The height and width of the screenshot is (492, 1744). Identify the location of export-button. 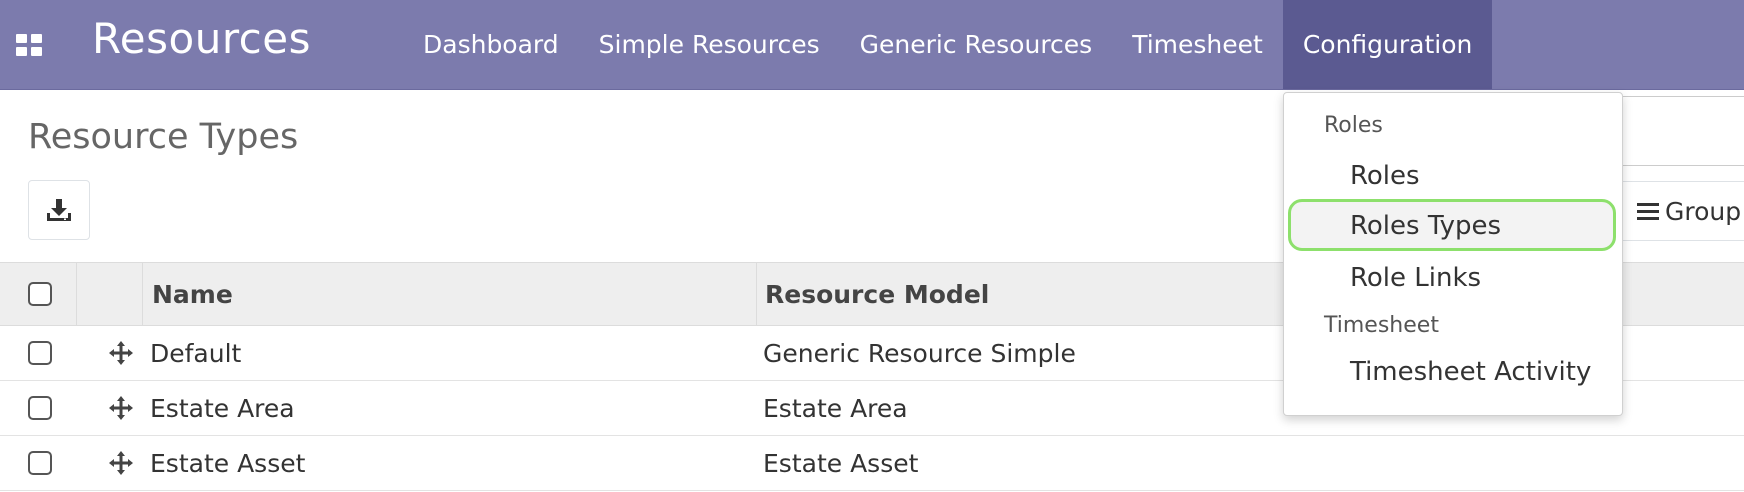
(59, 210).